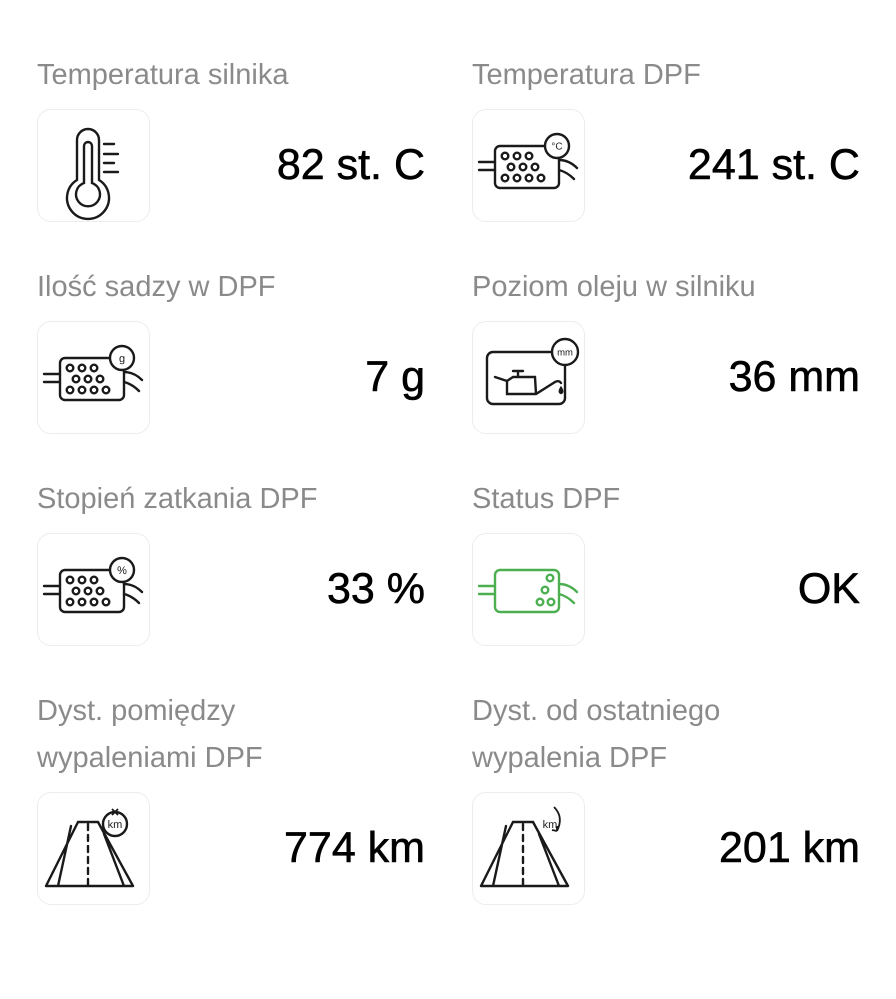  What do you see at coordinates (122, 570) in the screenshot?
I see `unit-badge: %` at bounding box center [122, 570].